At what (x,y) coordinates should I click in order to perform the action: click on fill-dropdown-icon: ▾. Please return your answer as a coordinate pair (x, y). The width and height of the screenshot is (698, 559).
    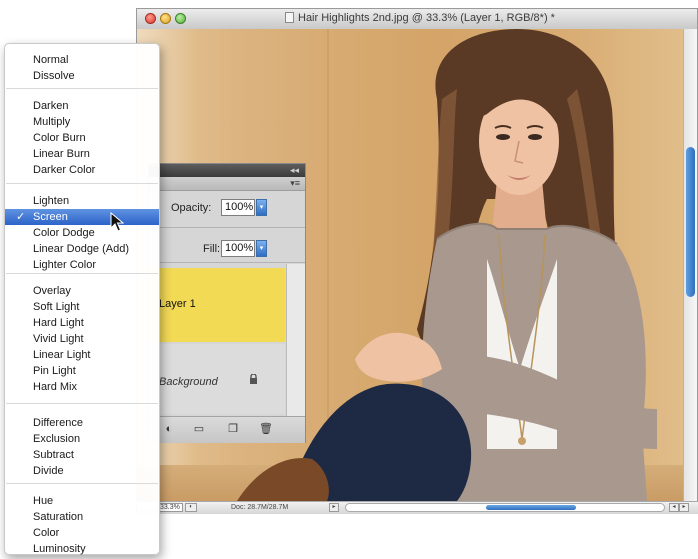
    Looking at the image, I should click on (261, 248).